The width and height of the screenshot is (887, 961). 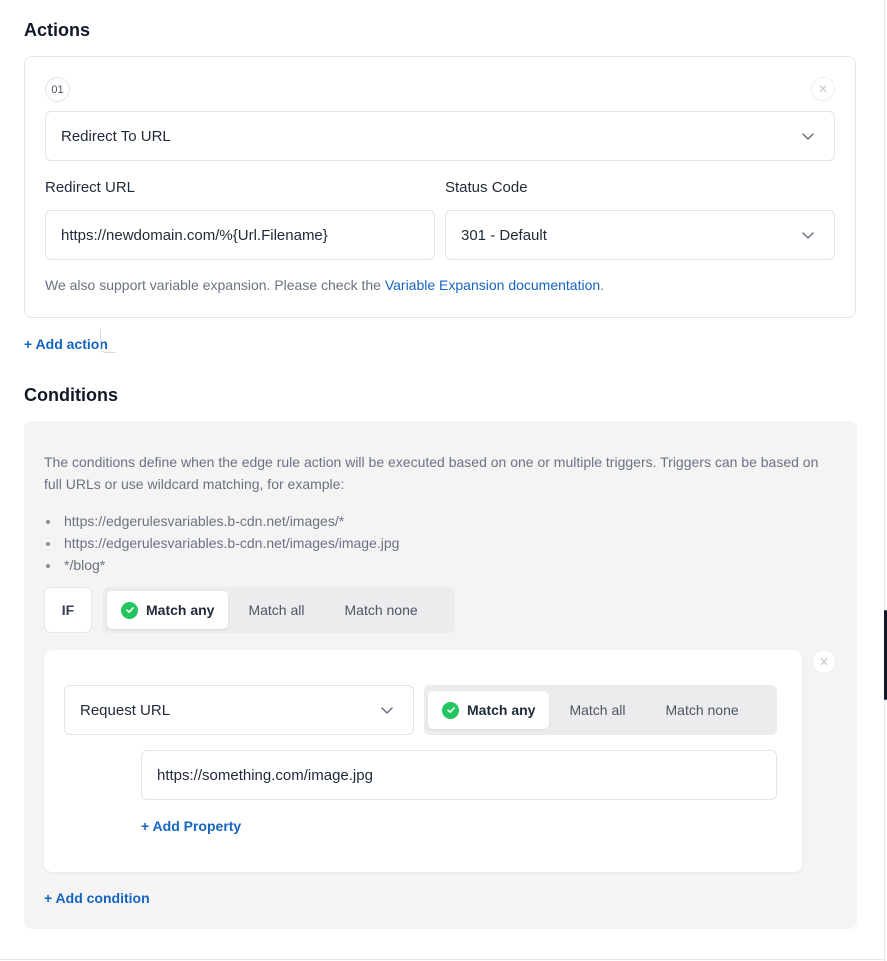 What do you see at coordinates (57, 30) in the screenshot?
I see `actions-title: Actions` at bounding box center [57, 30].